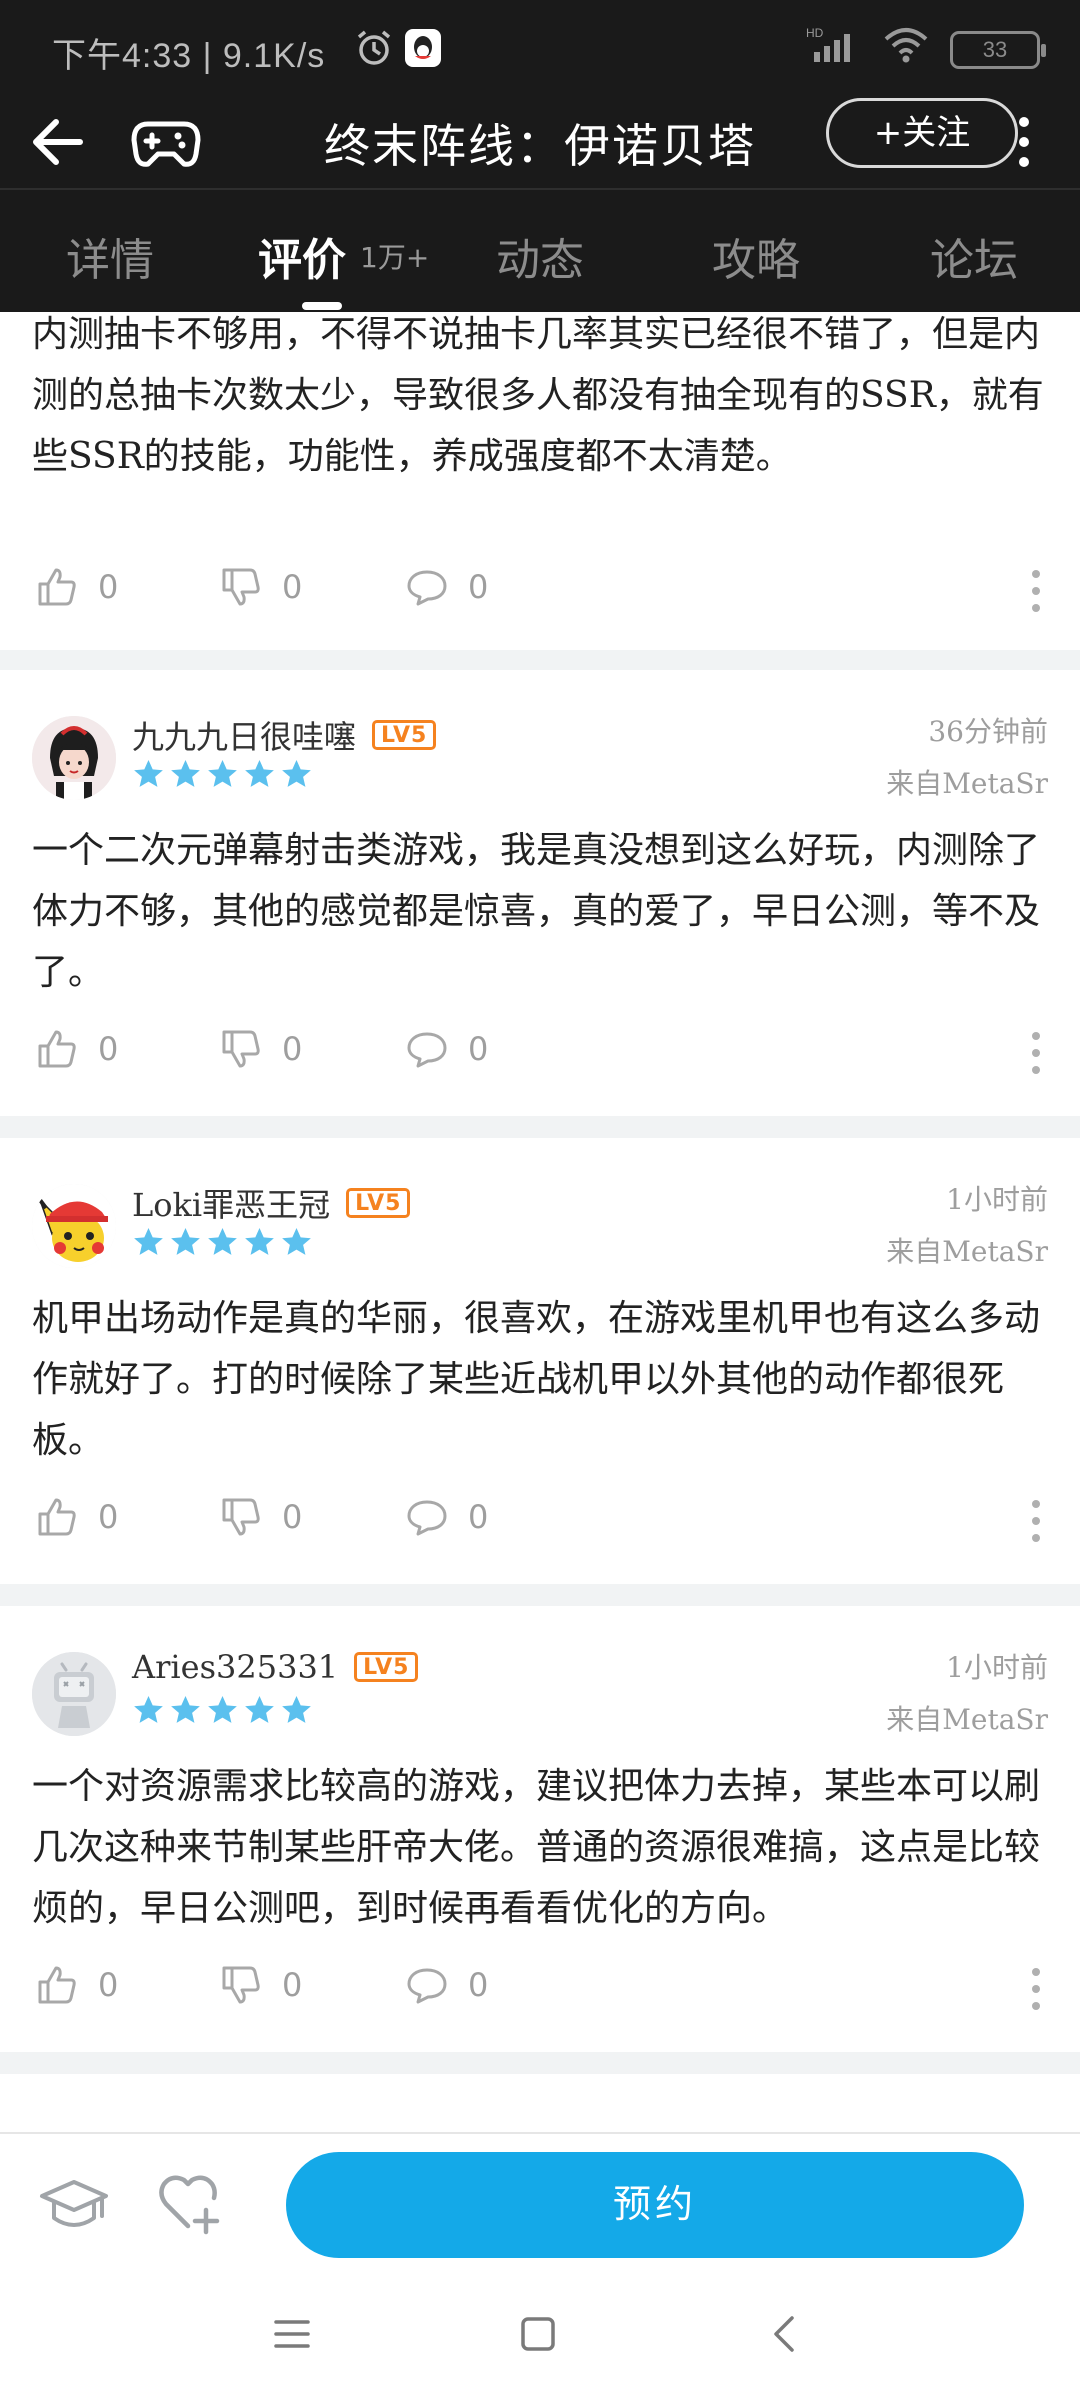  What do you see at coordinates (302, 260) in the screenshot?
I see `tab-label: 评价` at bounding box center [302, 260].